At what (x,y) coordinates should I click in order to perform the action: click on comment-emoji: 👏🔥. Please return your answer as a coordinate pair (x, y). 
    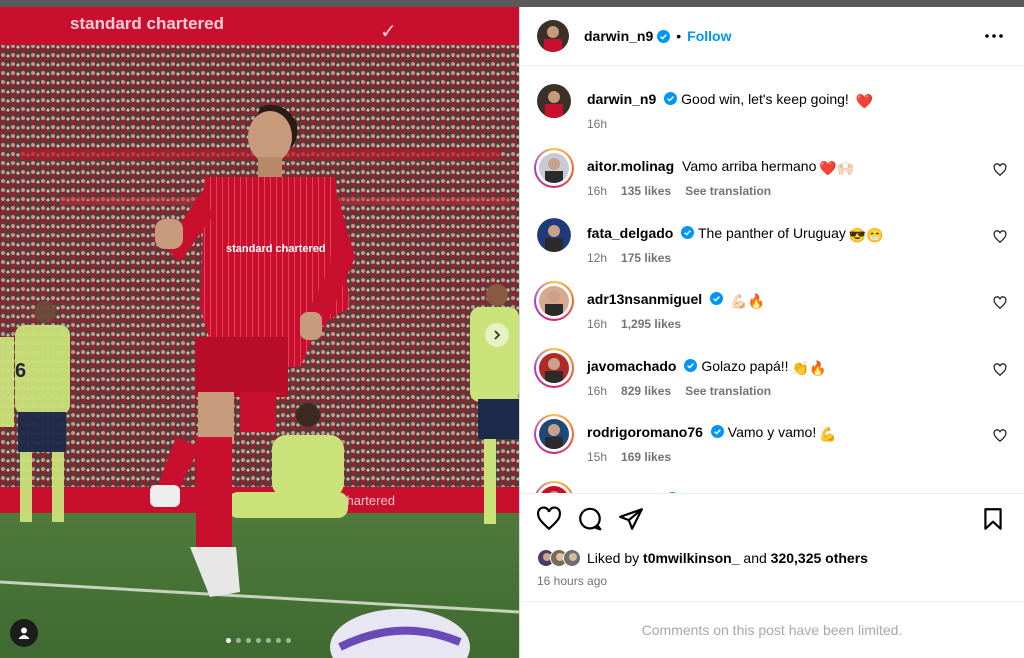
    Looking at the image, I should click on (809, 367).